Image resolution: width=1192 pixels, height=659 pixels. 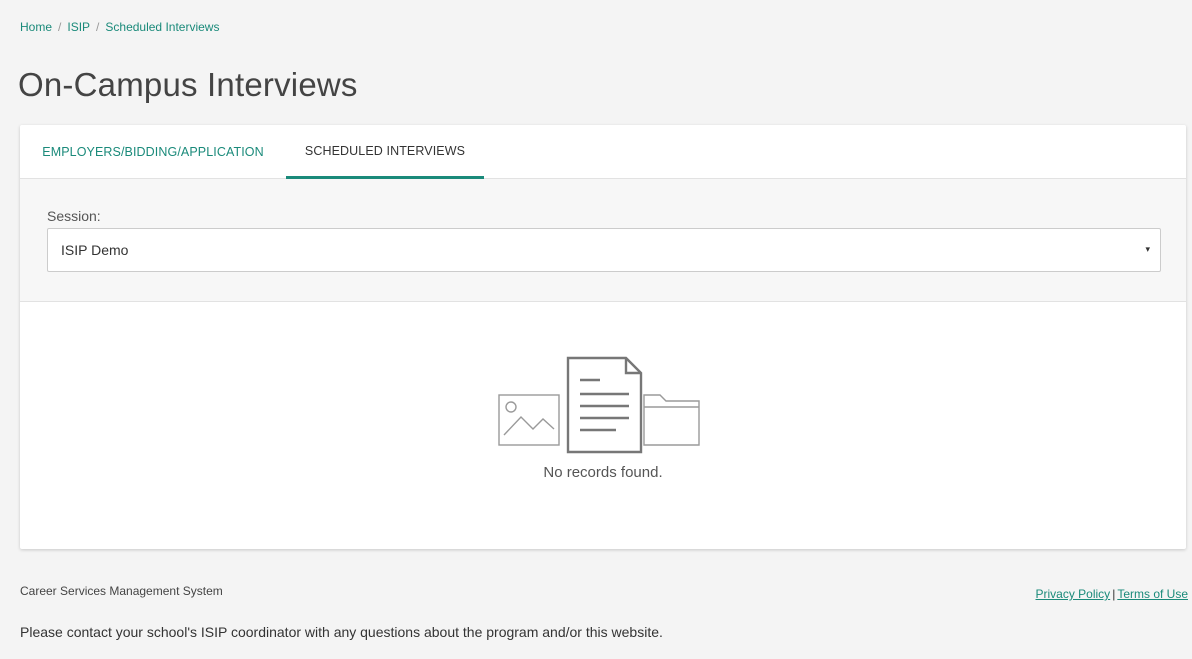 What do you see at coordinates (95, 250) in the screenshot?
I see `session-select-value: ISIP Demo` at bounding box center [95, 250].